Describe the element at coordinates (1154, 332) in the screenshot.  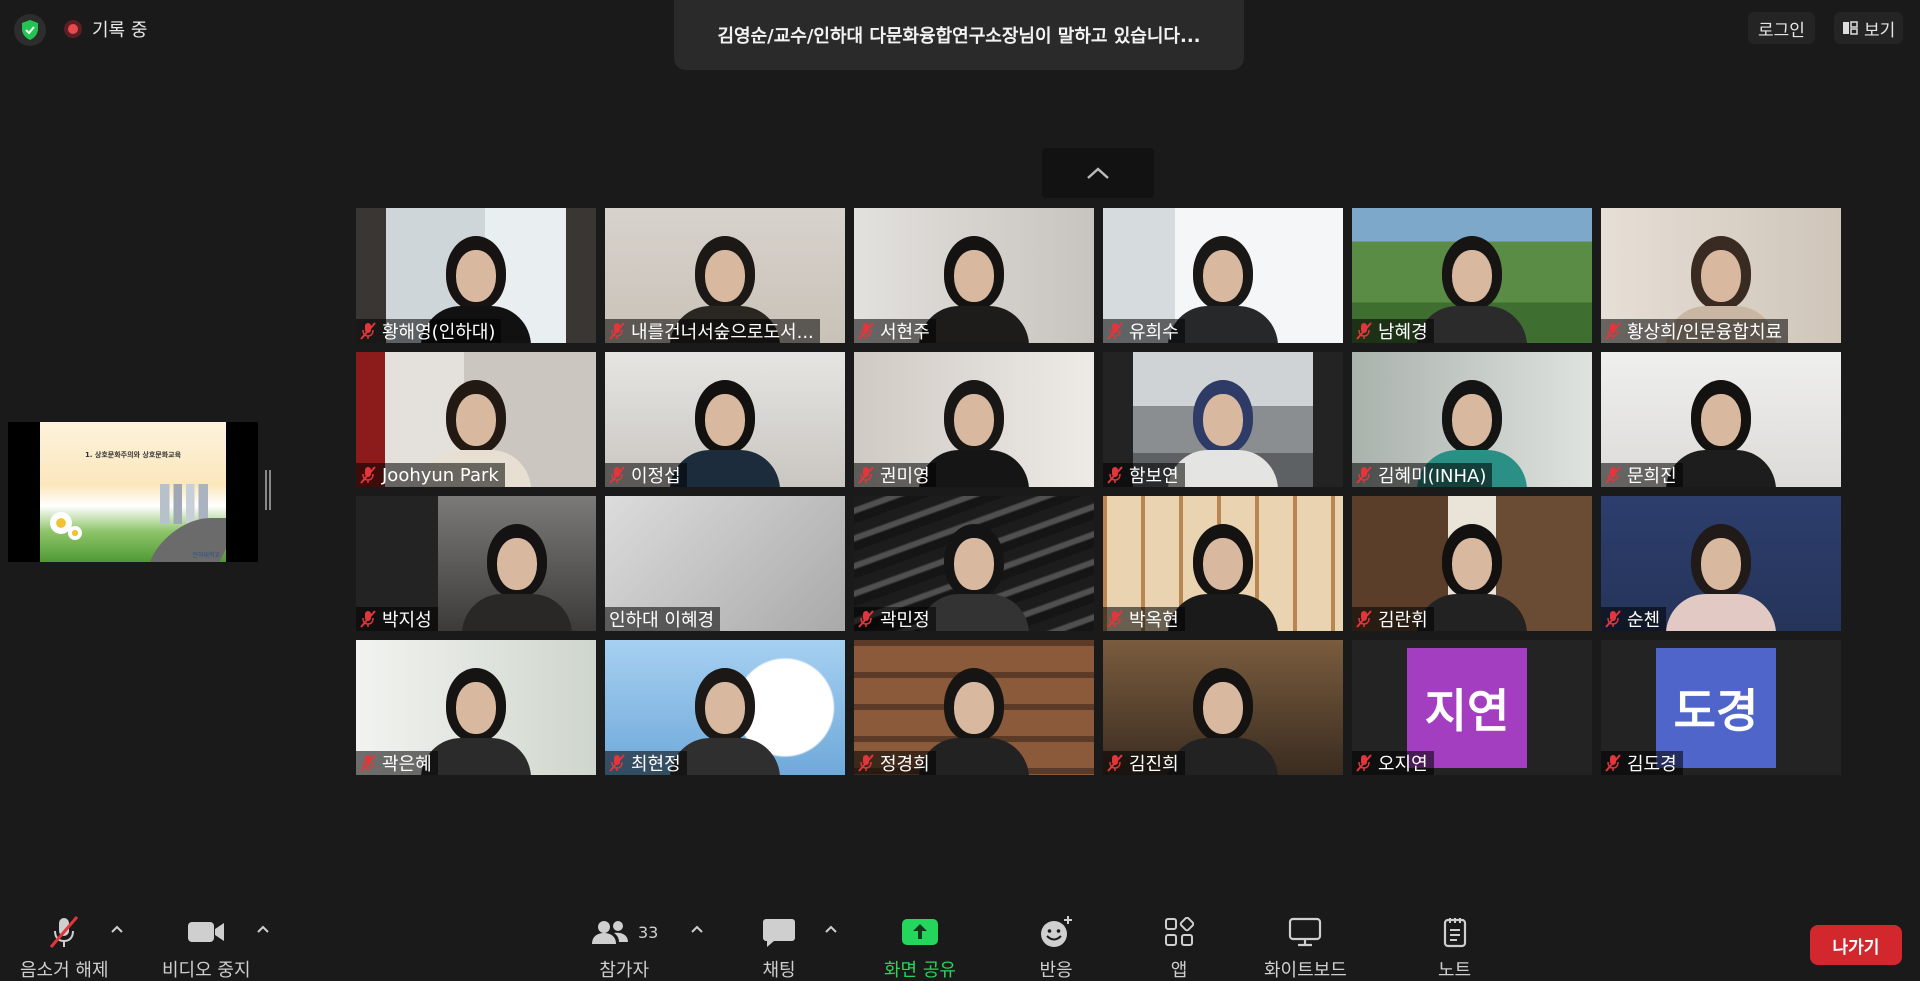
I see `participant-name: 유희수` at that location.